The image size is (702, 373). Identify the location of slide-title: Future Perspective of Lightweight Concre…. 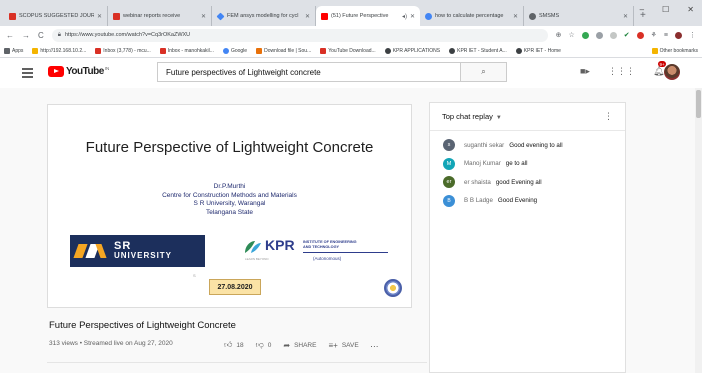
(229, 147).